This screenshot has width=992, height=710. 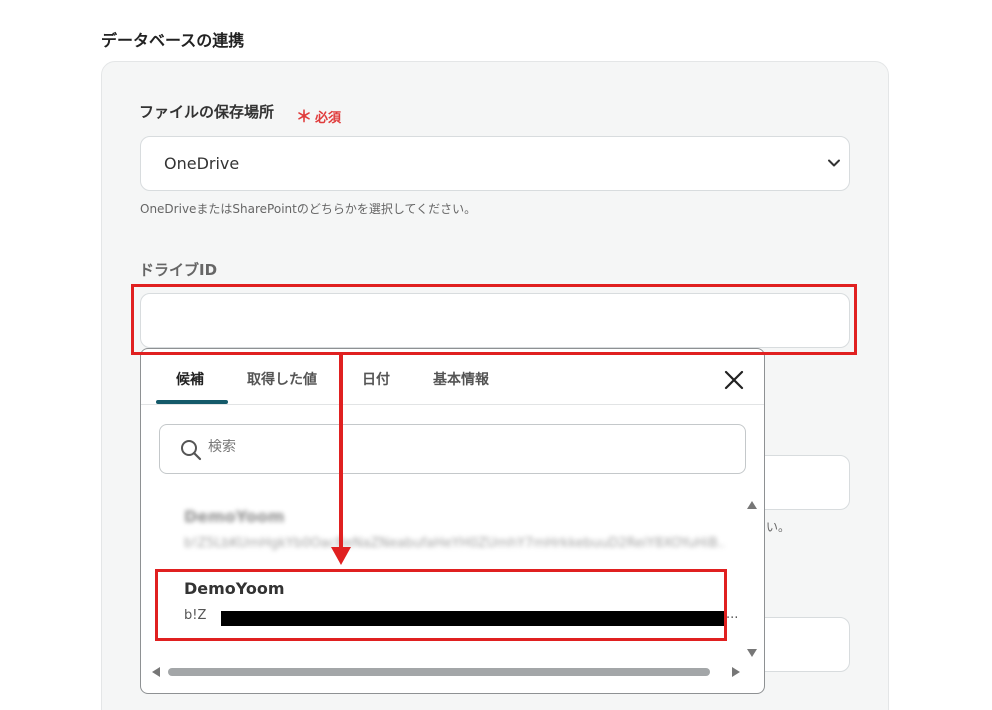 What do you see at coordinates (736, 672) in the screenshot?
I see `scroll-right-arrow` at bounding box center [736, 672].